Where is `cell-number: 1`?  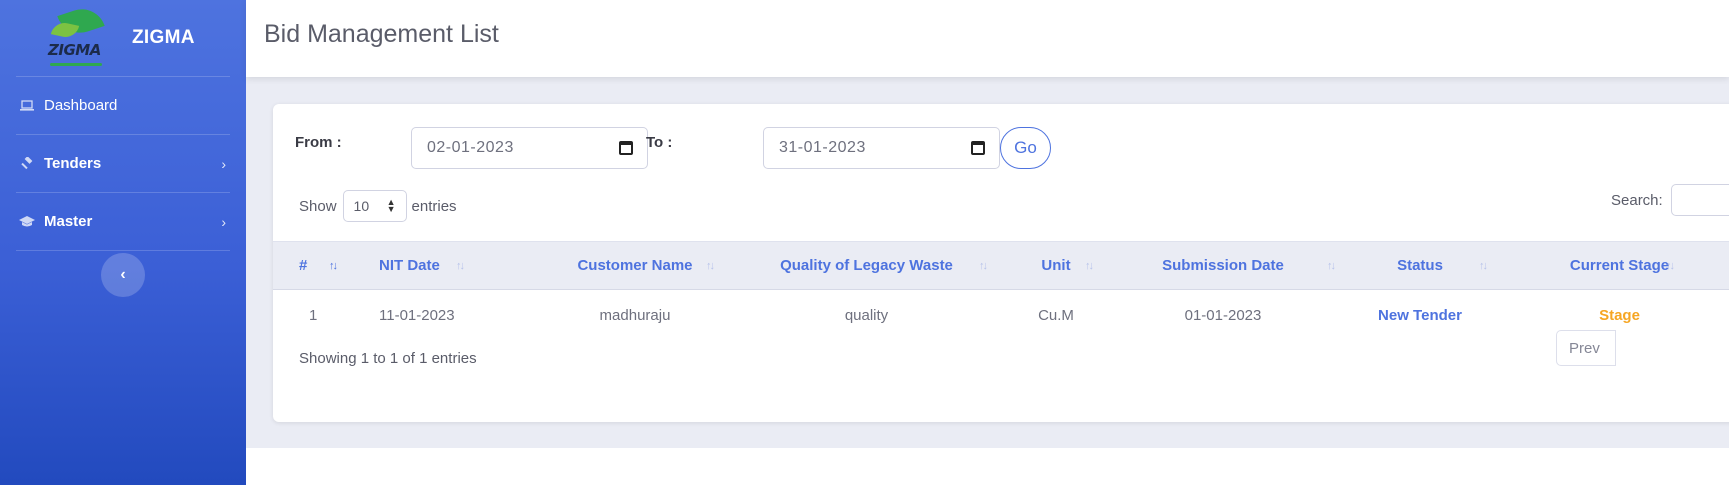
cell-number: 1 is located at coordinates (313, 316).